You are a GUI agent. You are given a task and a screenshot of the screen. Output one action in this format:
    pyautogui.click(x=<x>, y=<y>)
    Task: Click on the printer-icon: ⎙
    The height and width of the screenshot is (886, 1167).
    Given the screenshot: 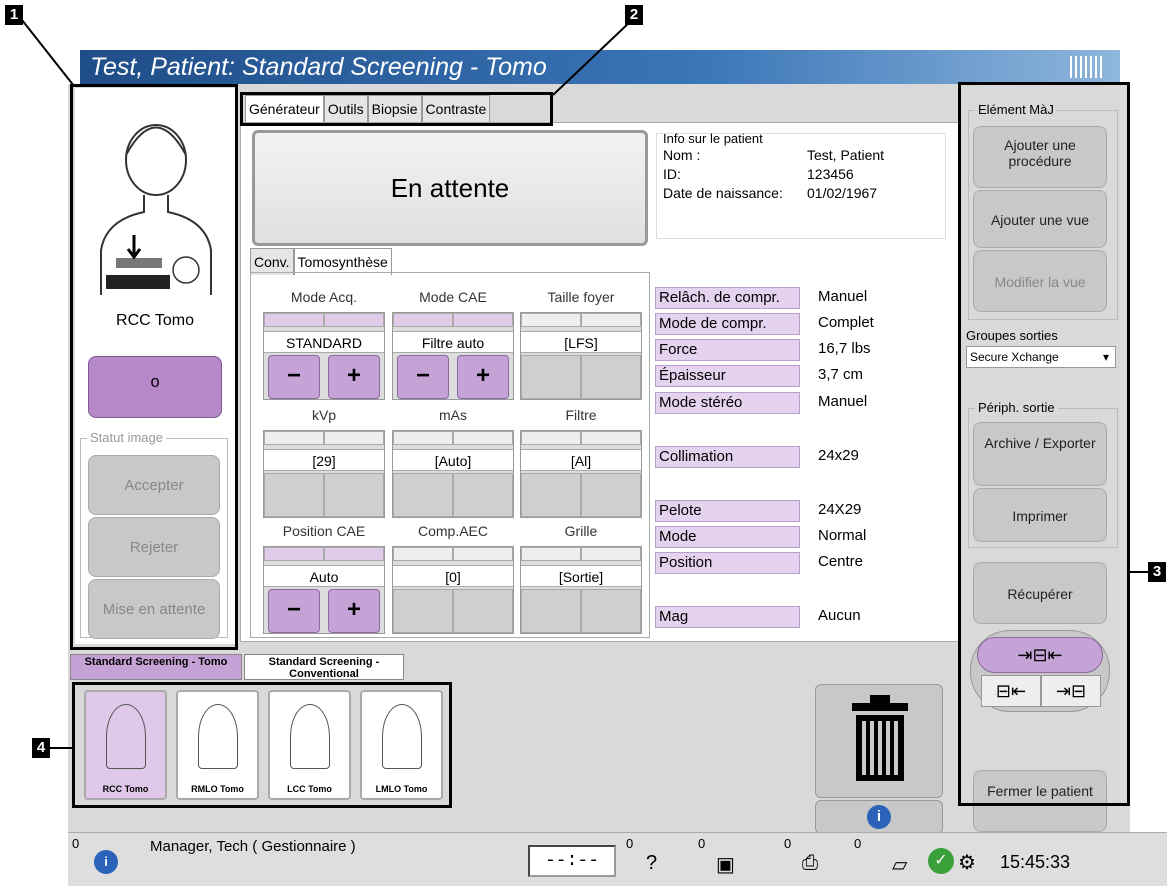 What is the action you would take?
    pyautogui.click(x=810, y=863)
    